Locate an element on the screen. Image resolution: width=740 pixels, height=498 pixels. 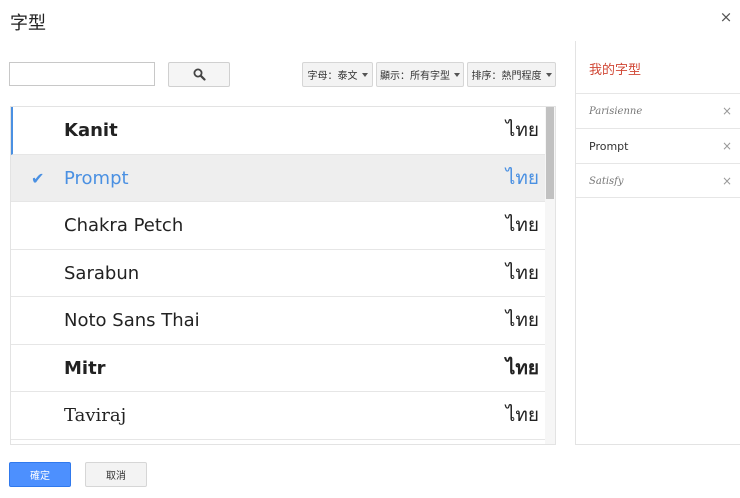
font-row-mitr: Mitr ไทย is located at coordinates (278, 368).